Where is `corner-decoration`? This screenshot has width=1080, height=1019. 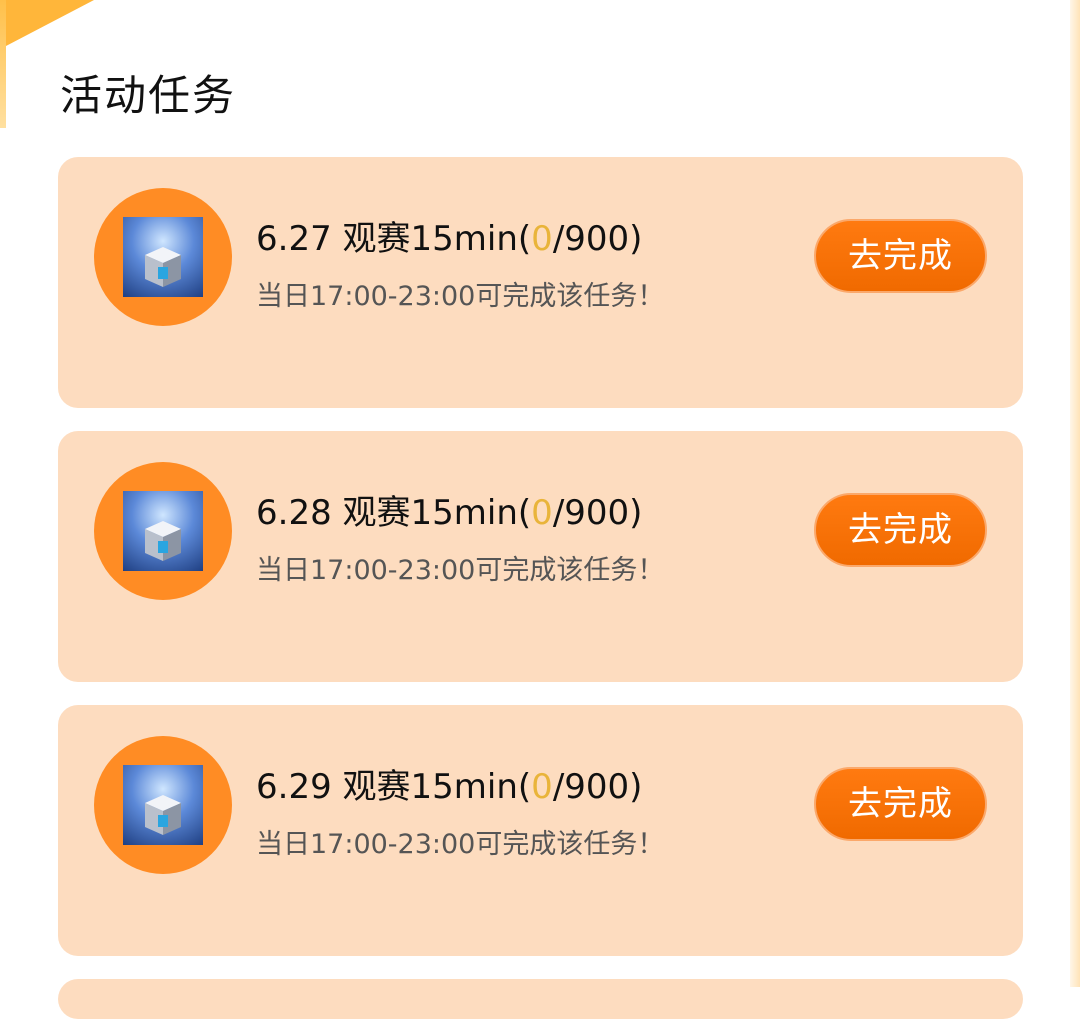
corner-decoration is located at coordinates (50, 23).